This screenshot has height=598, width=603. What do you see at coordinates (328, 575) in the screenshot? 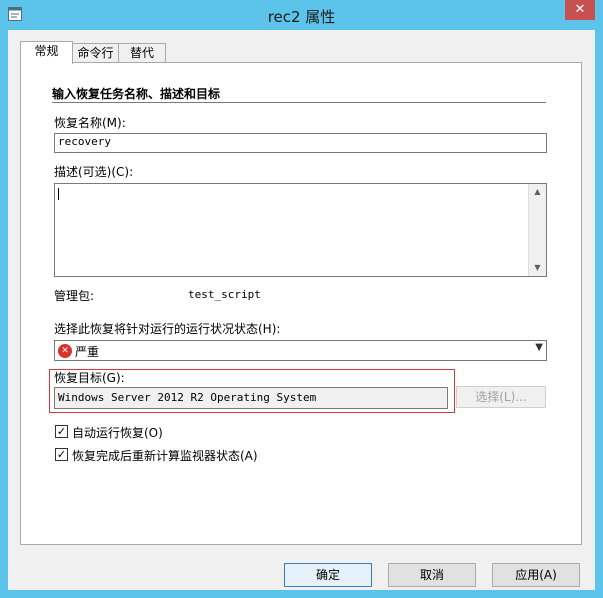
I see `ok-button: 确定` at bounding box center [328, 575].